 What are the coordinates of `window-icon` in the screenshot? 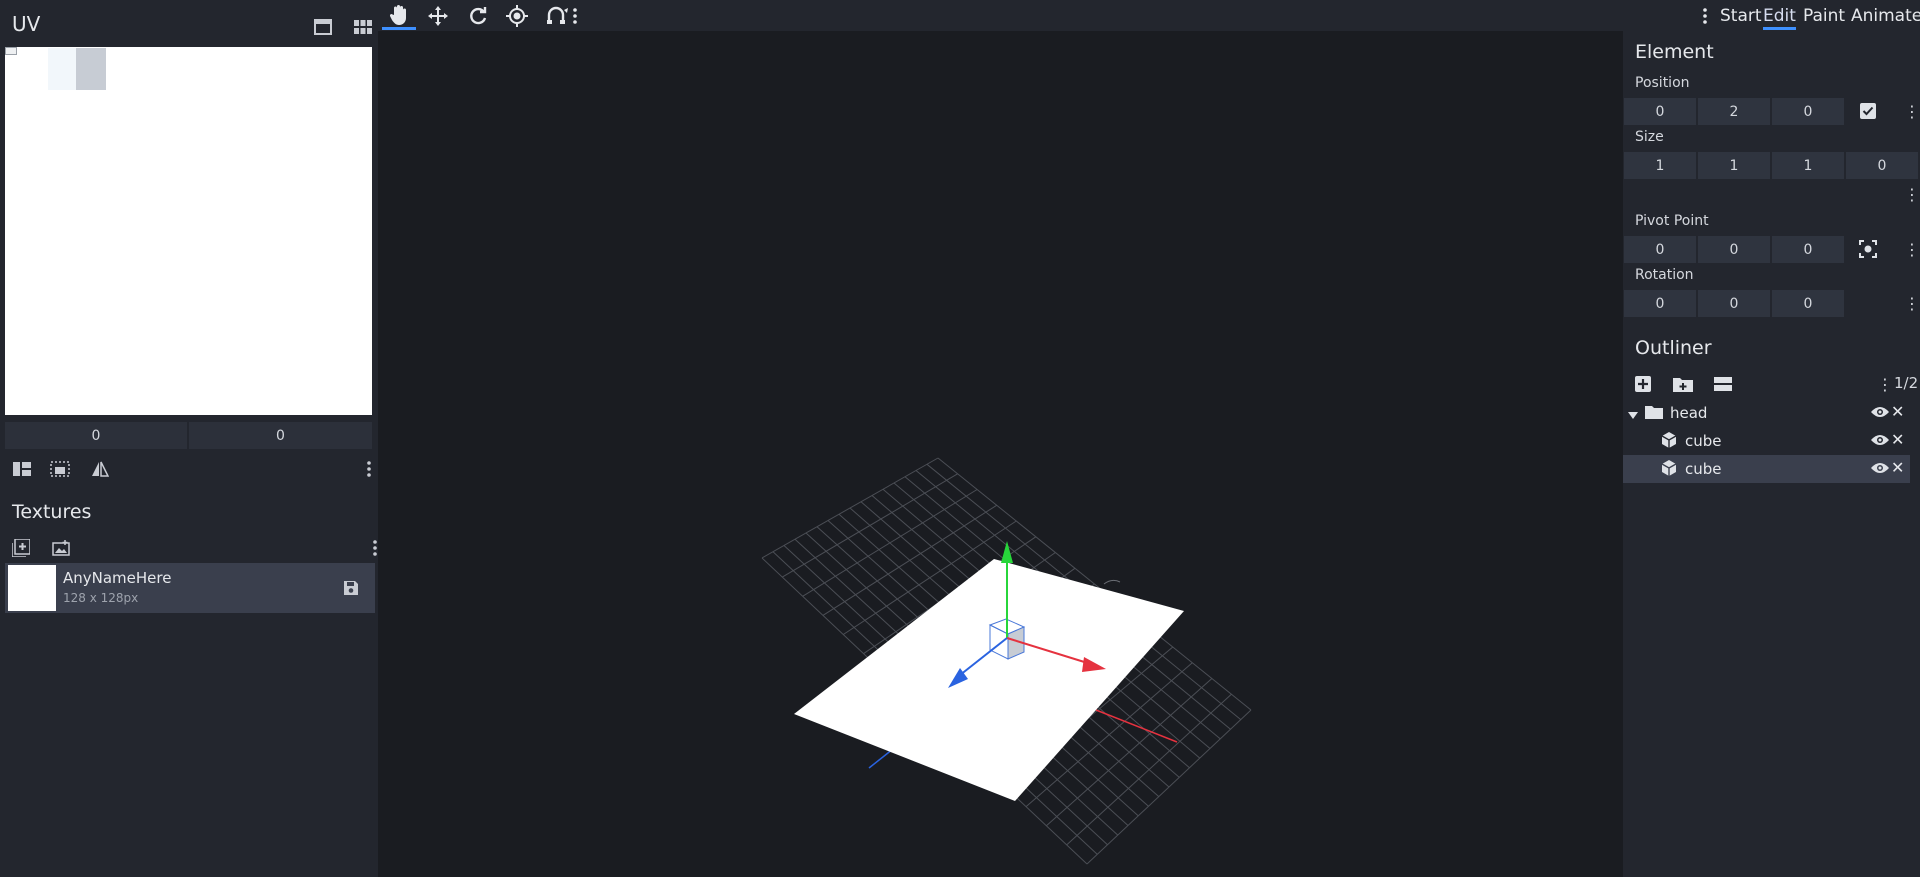 It's located at (323, 27).